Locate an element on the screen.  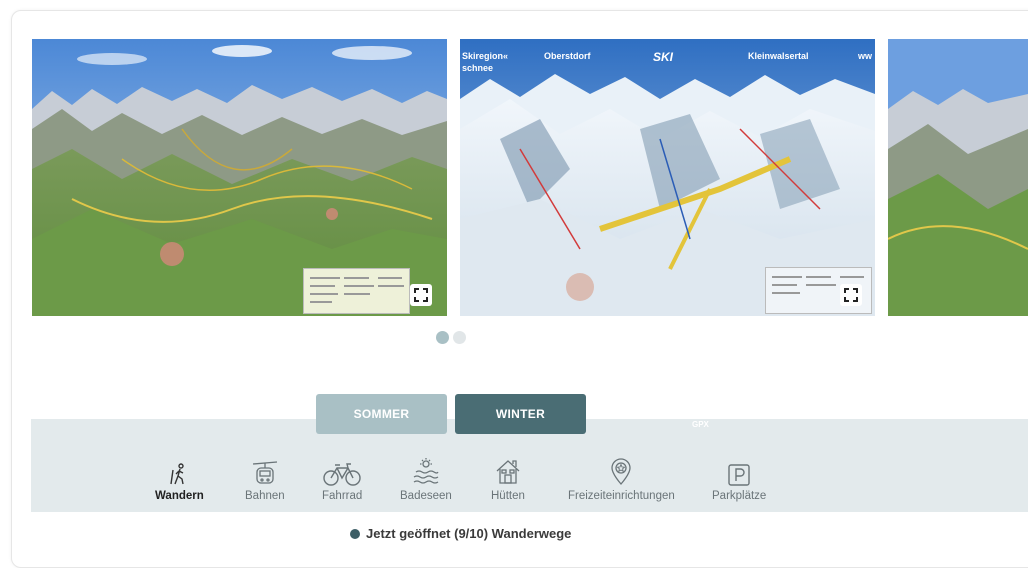
map-header-logo-text: SKI is located at coordinates (663, 57).